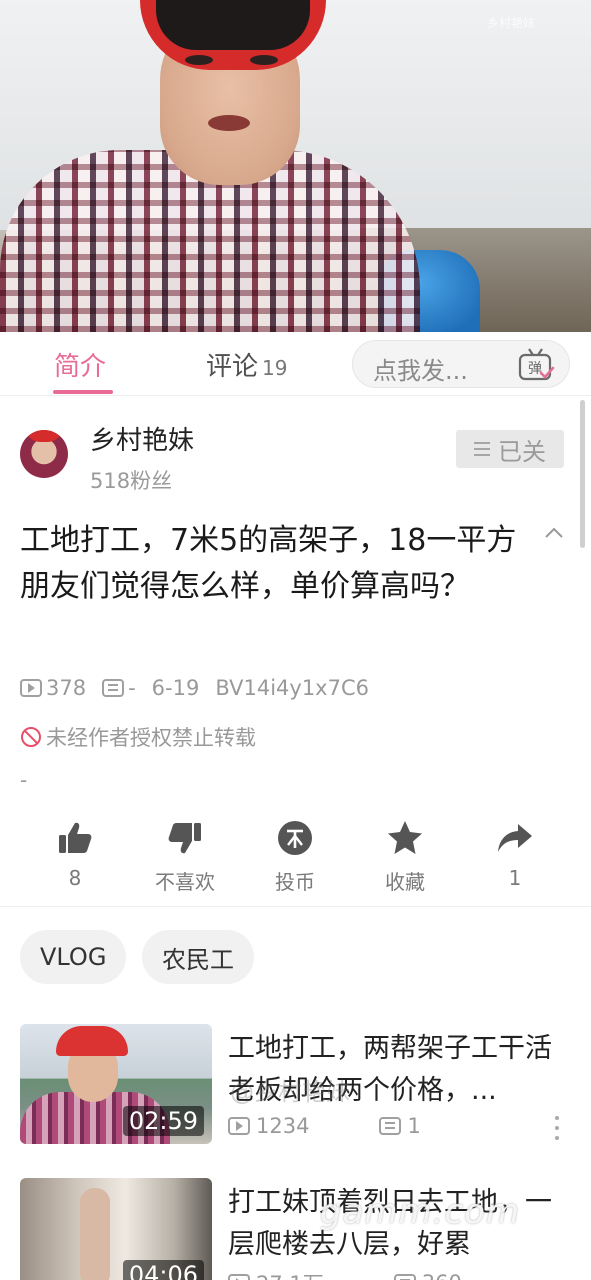  I want to click on favorite-button: 收藏, so click(405, 855).